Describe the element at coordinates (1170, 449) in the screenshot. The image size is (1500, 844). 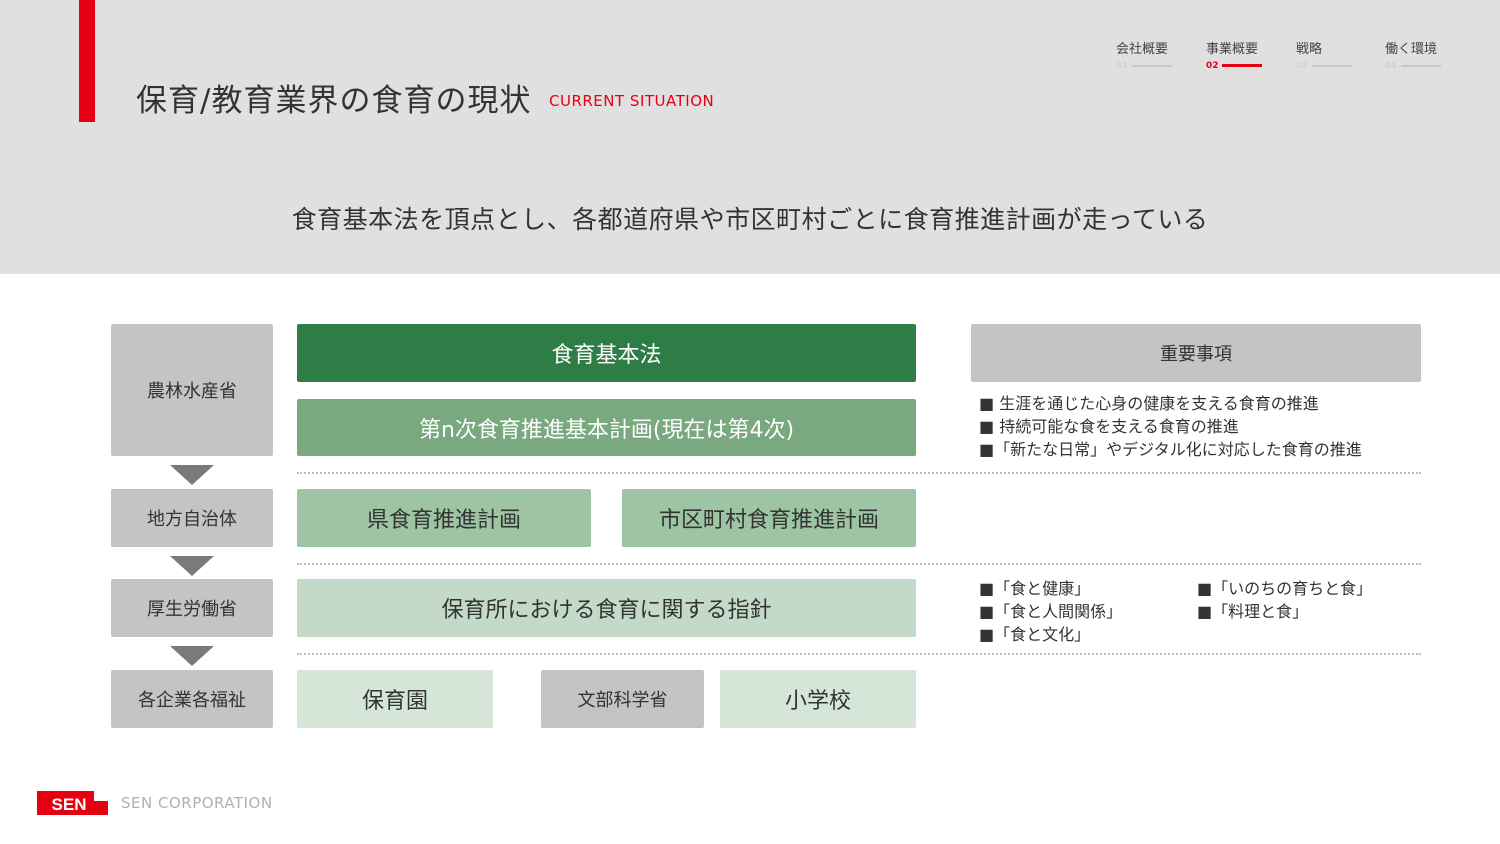
I see `important-item: ■「新たな日常」やデジタル化に対応した食育の推進` at that location.